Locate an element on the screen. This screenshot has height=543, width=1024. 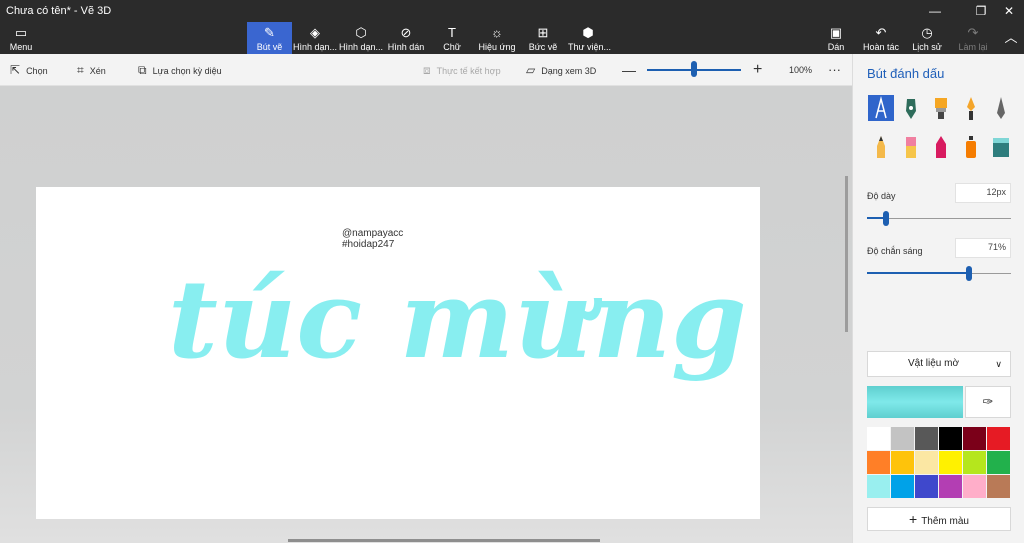
zoom-slider-thumb is located at coordinates (694, 69).